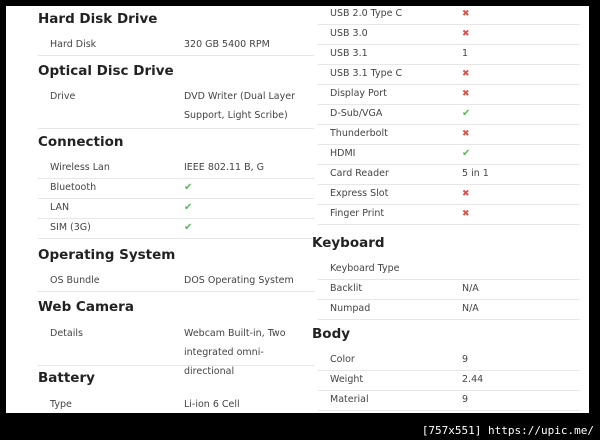 This screenshot has width=600, height=440. Describe the element at coordinates (357, 213) in the screenshot. I see `spec-label: Finger Print` at that location.